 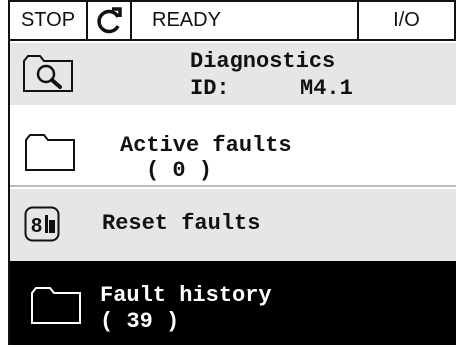 What do you see at coordinates (140, 321) in the screenshot?
I see `menu-item-count: ( 39 )` at bounding box center [140, 321].